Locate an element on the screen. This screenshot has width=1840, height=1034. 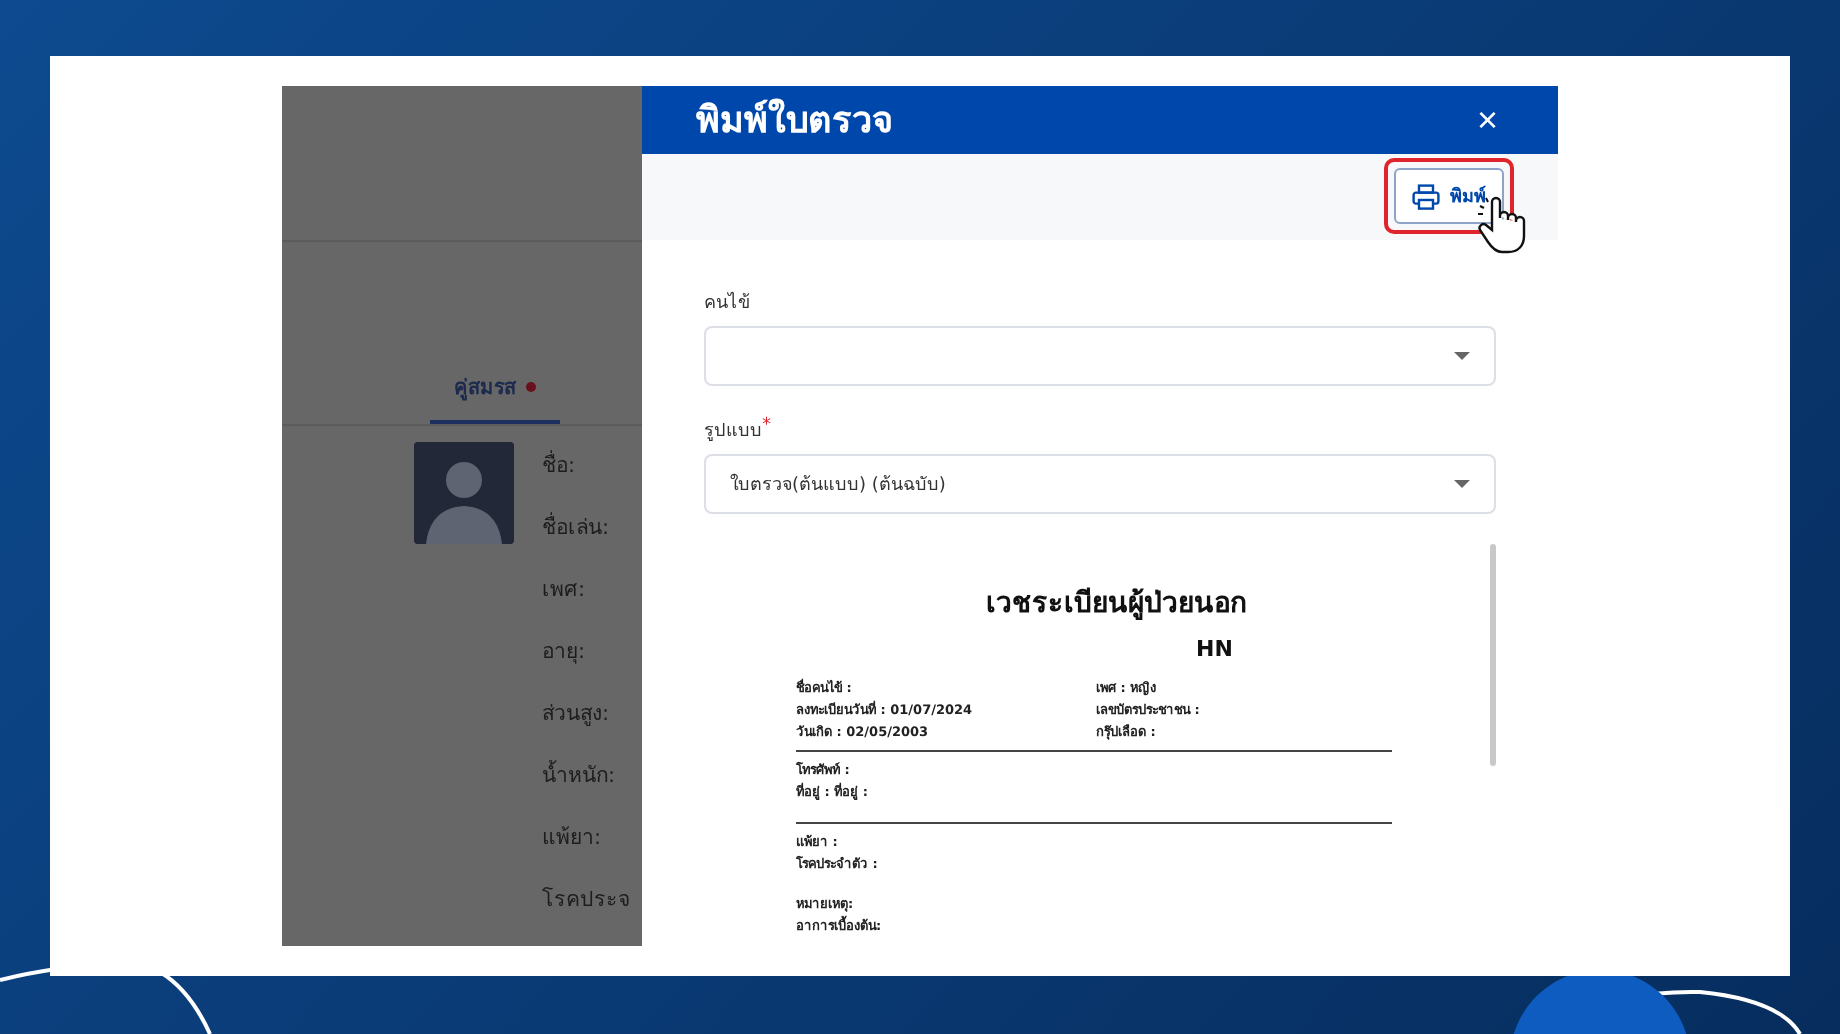
field-label: เพศ: is located at coordinates (565, 591).